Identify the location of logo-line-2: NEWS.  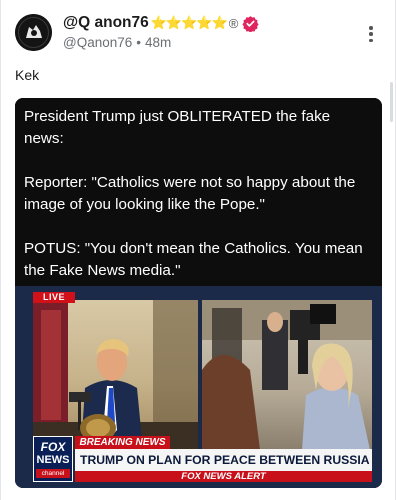
(53, 460).